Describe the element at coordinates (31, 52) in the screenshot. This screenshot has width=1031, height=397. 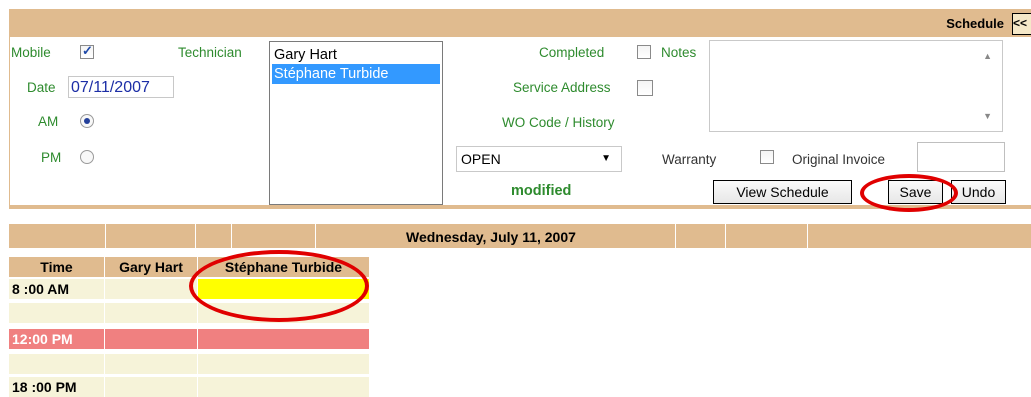
I see `mobile-label: Mobile` at that location.